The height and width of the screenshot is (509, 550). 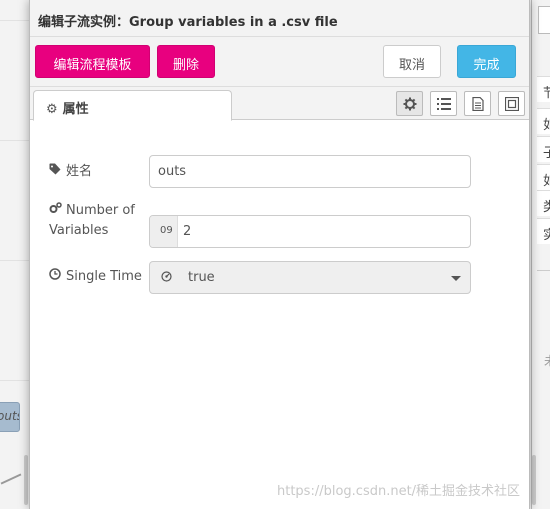 I want to click on tray-title: 编辑子流实例：Group variables in a .csv file, so click(x=279, y=18).